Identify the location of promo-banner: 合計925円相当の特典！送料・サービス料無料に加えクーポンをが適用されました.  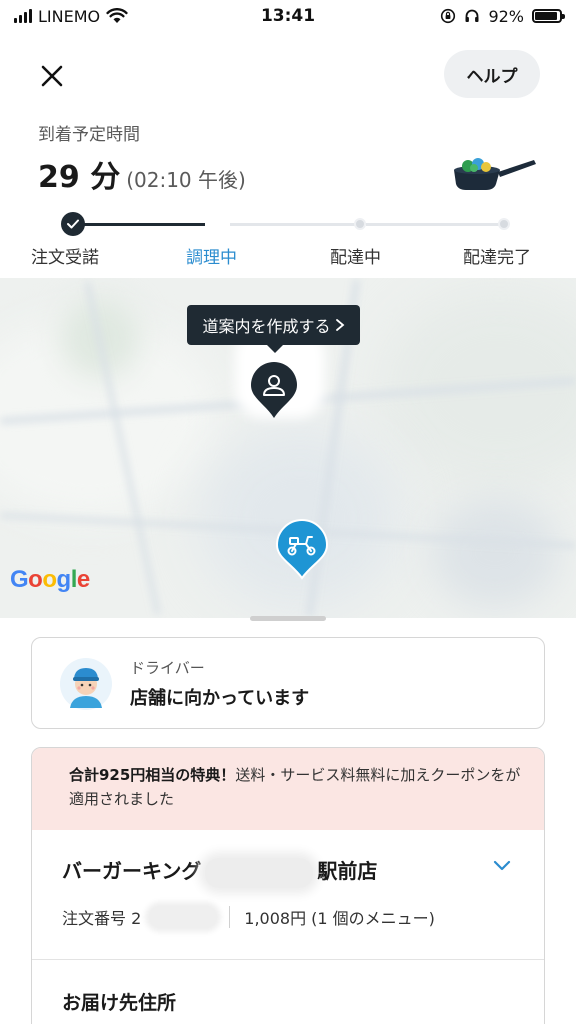
(288, 789).